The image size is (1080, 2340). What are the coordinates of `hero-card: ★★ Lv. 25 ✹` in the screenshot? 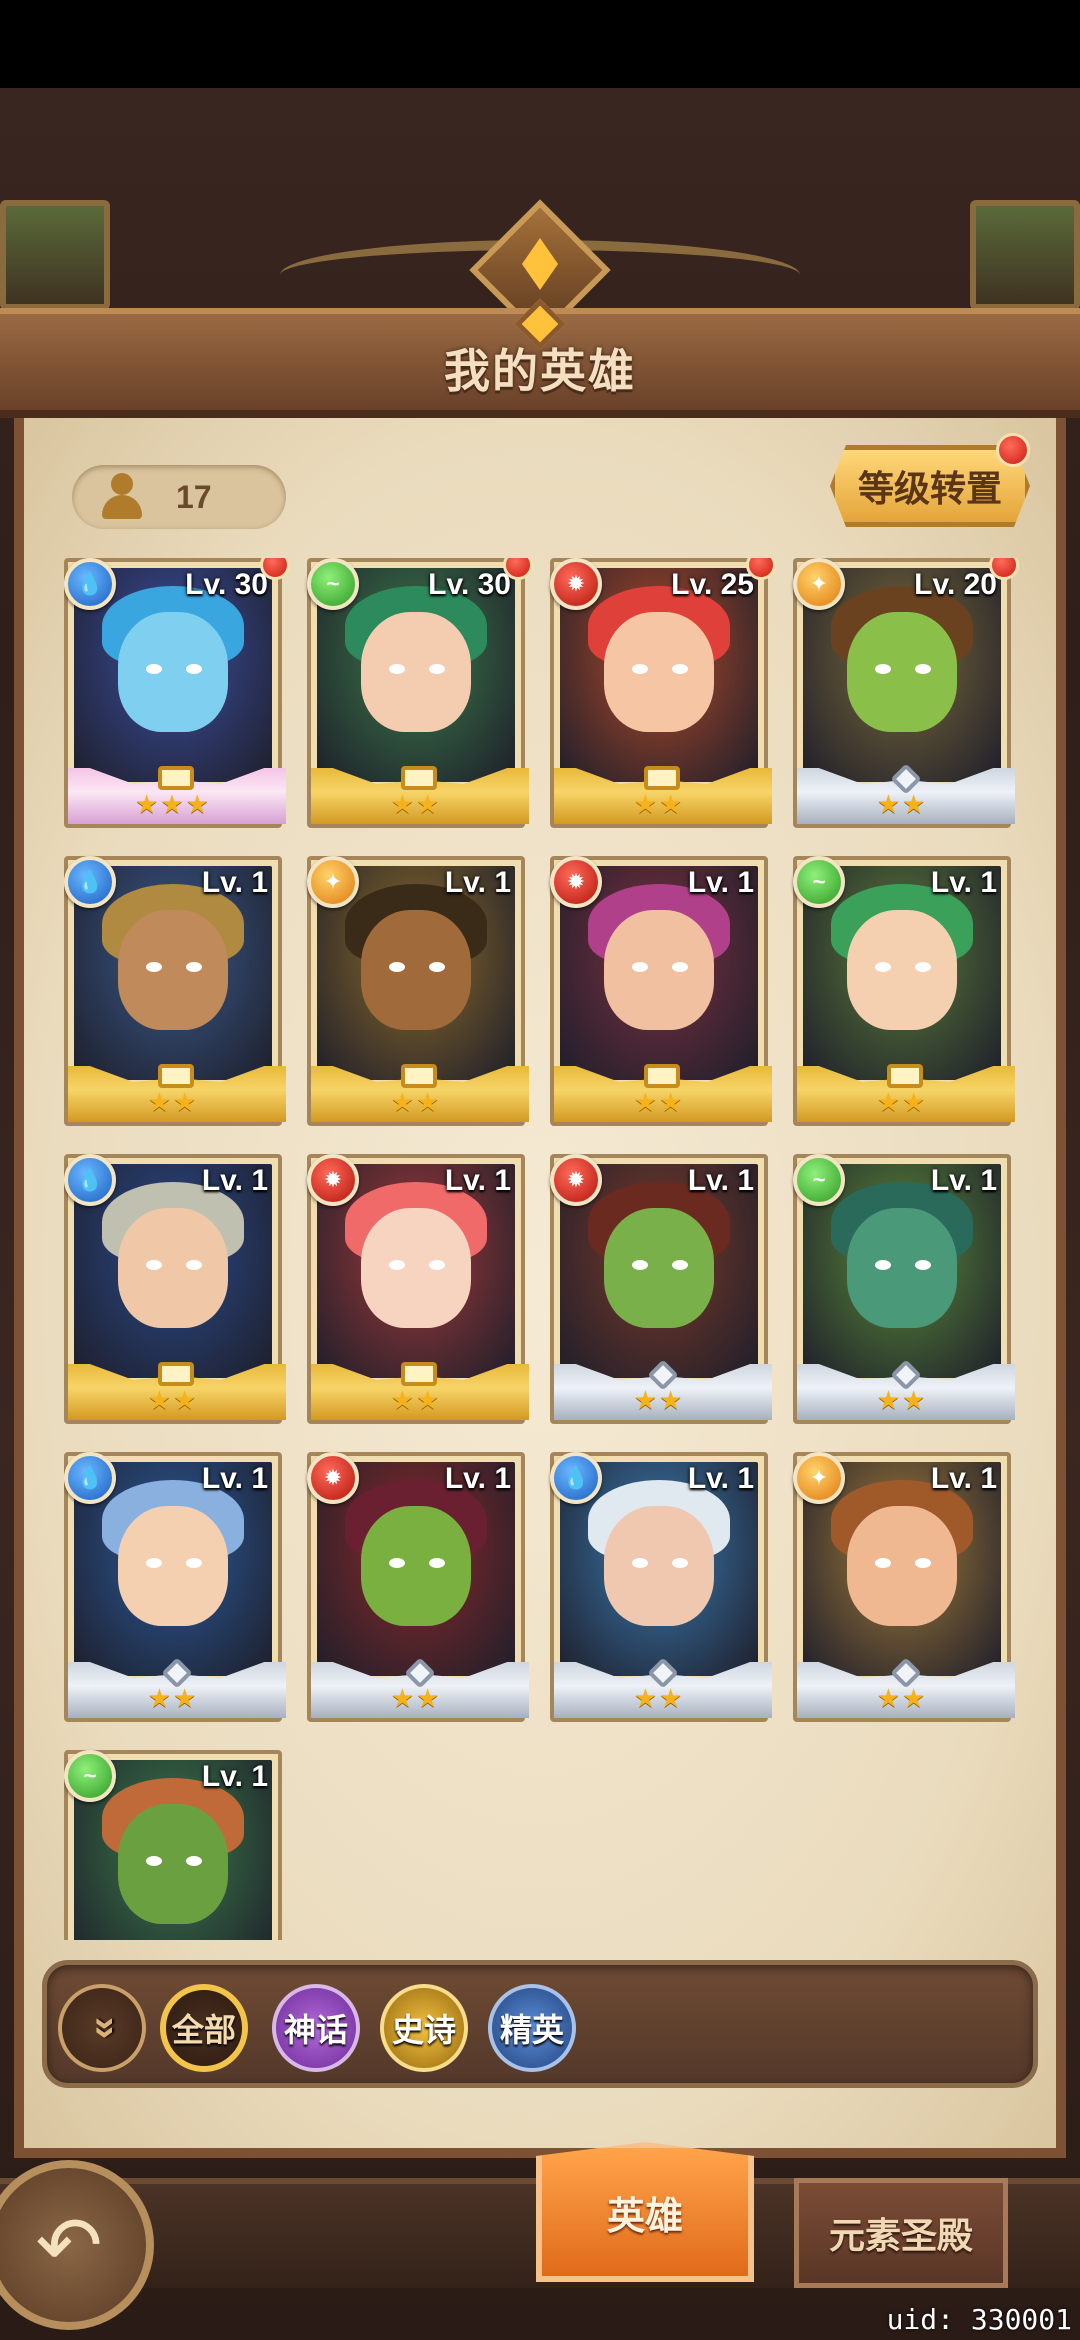 It's located at (663, 693).